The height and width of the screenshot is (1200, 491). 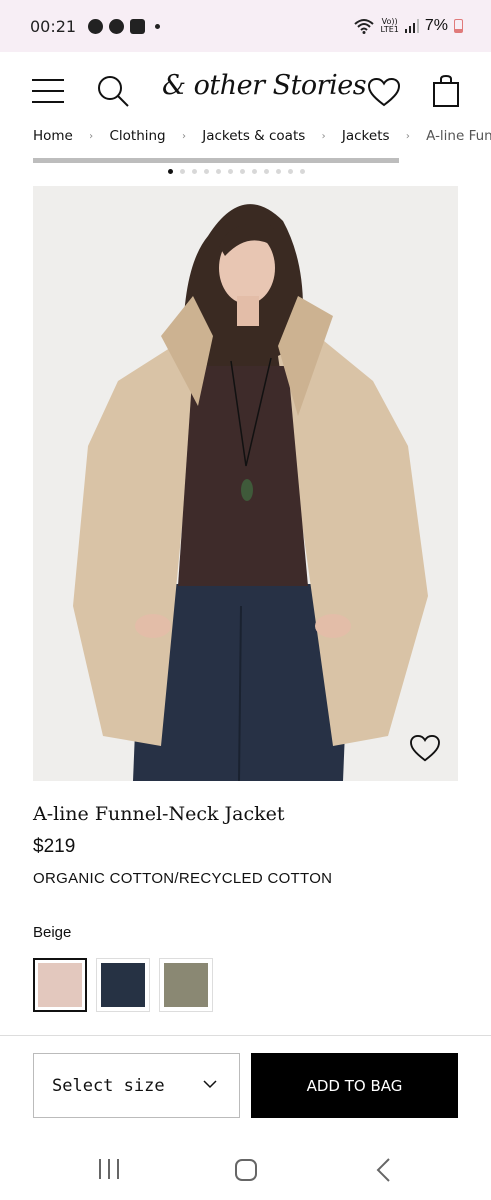 I want to click on back-icon, so click(x=383, y=1170).